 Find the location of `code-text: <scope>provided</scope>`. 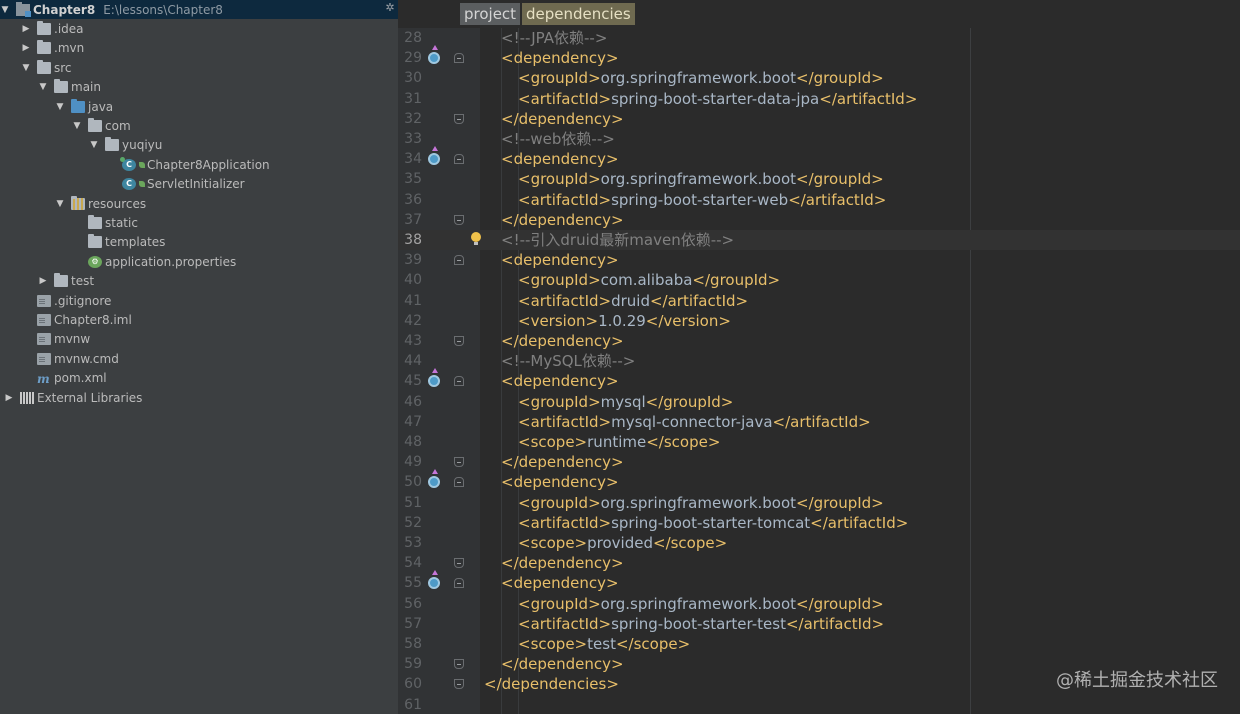

code-text: <scope>provided</scope> is located at coordinates (622, 543).